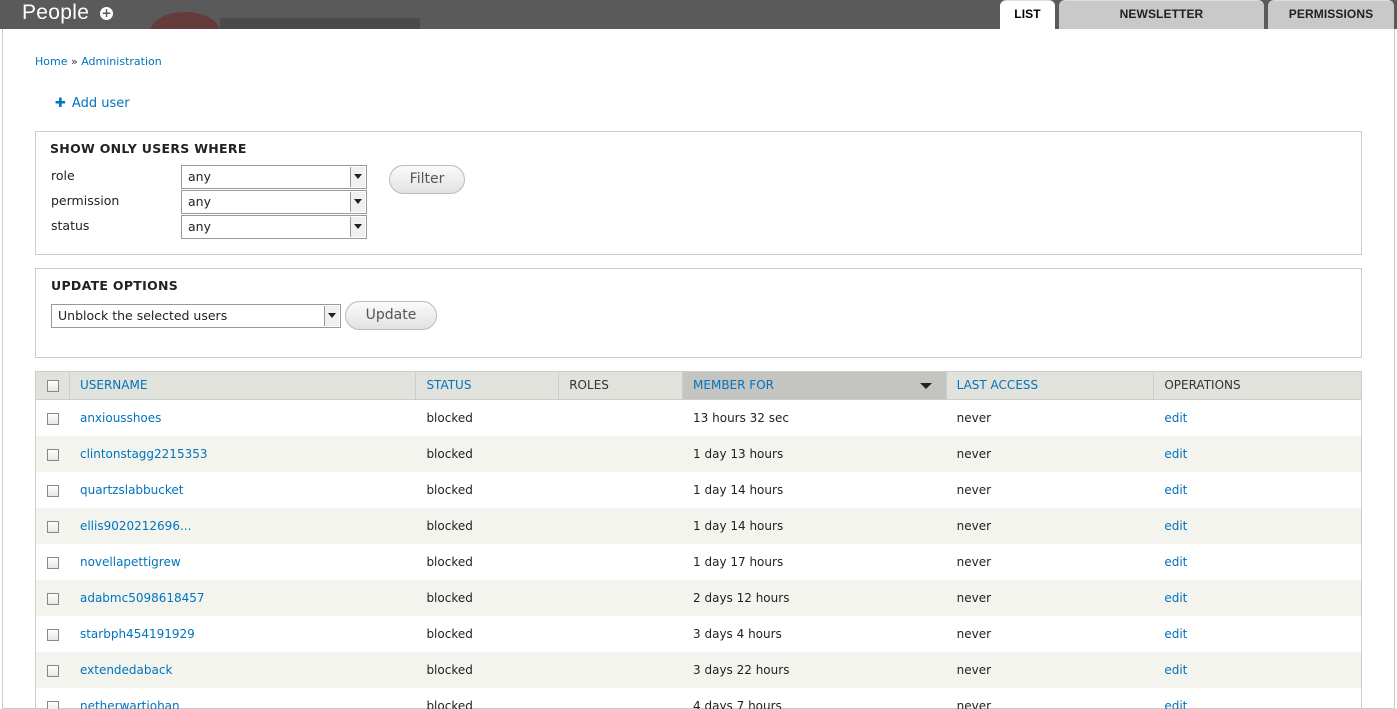 The height and width of the screenshot is (709, 1397). I want to click on column-member-for: MEMBER FOR, so click(815, 385).